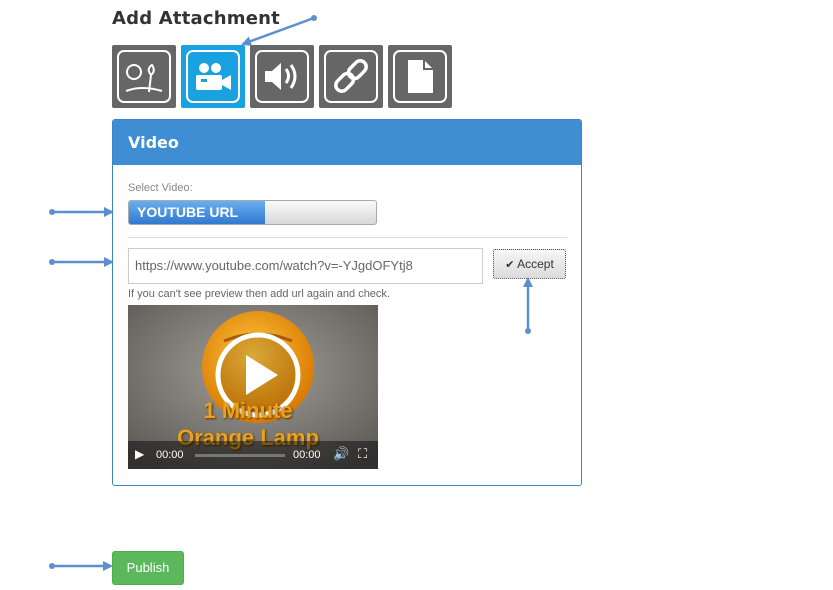 This screenshot has height=590, width=833. What do you see at coordinates (148, 568) in the screenshot?
I see `publish-button: Publish` at bounding box center [148, 568].